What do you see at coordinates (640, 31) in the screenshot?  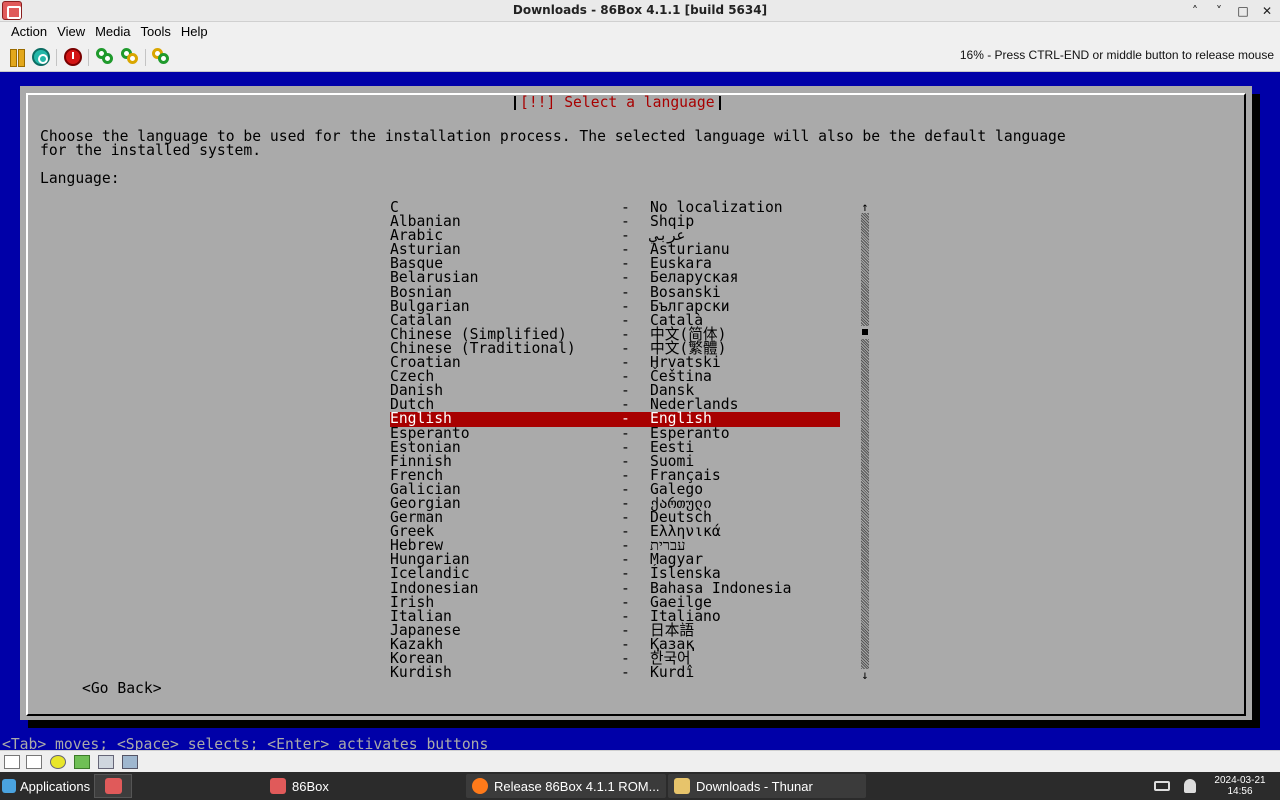 I see `menu-bar: Action View Media Tools Help` at bounding box center [640, 31].